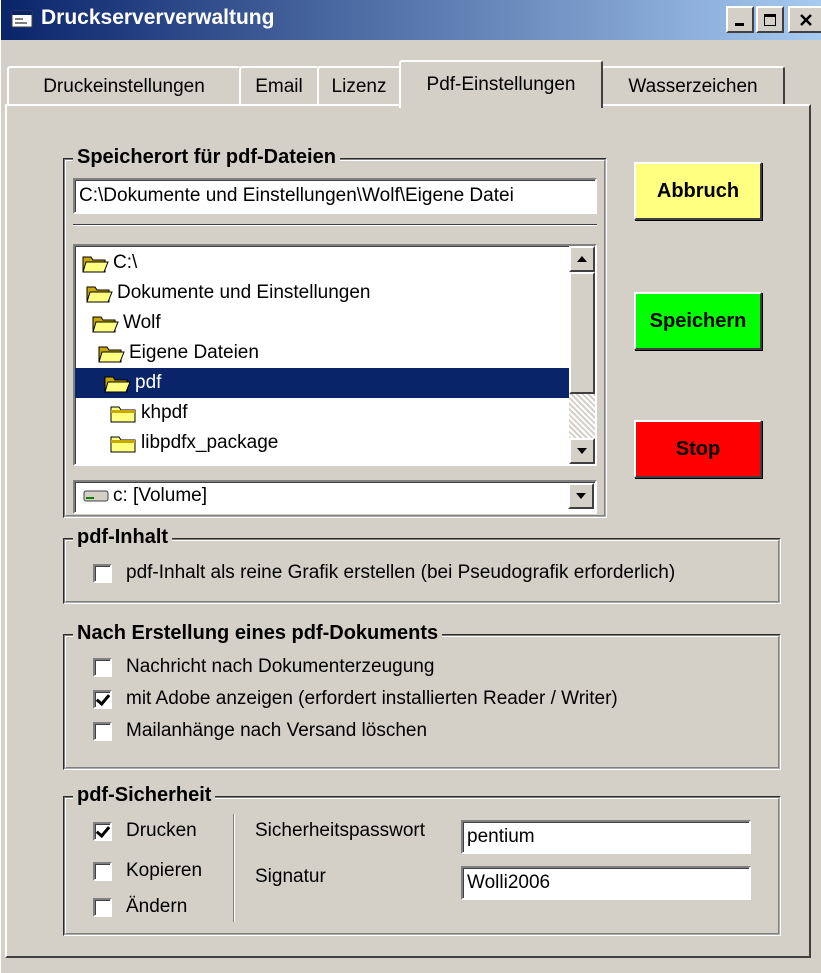 This screenshot has width=821, height=973. What do you see at coordinates (234, 868) in the screenshot?
I see `vertical-separator` at bounding box center [234, 868].